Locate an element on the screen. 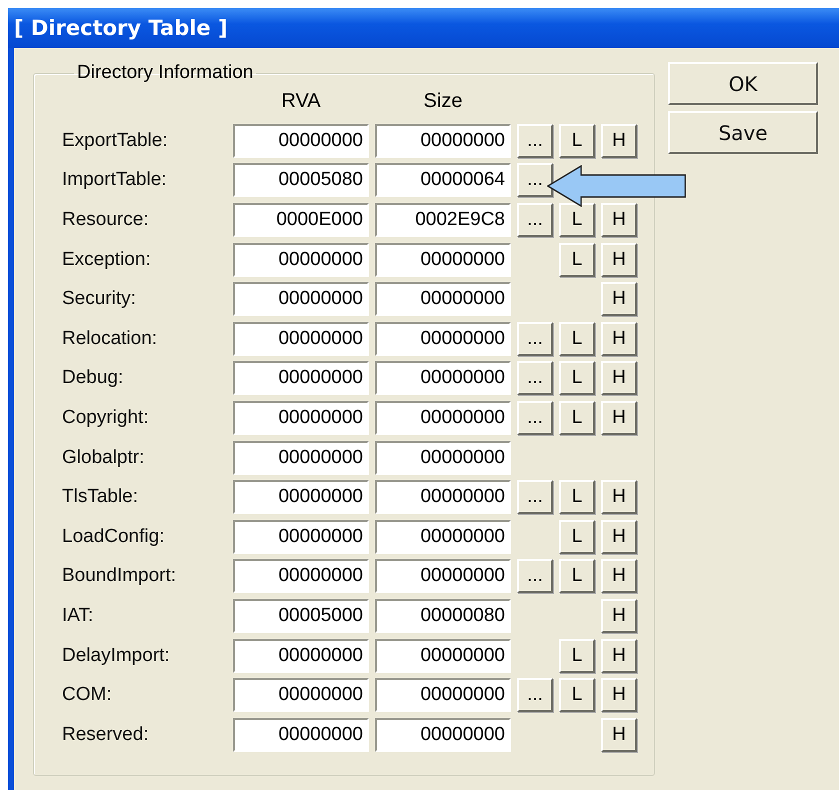 Image resolution: width=839 pixels, height=790 pixels. size-field: 0002E9C8 is located at coordinates (443, 220).